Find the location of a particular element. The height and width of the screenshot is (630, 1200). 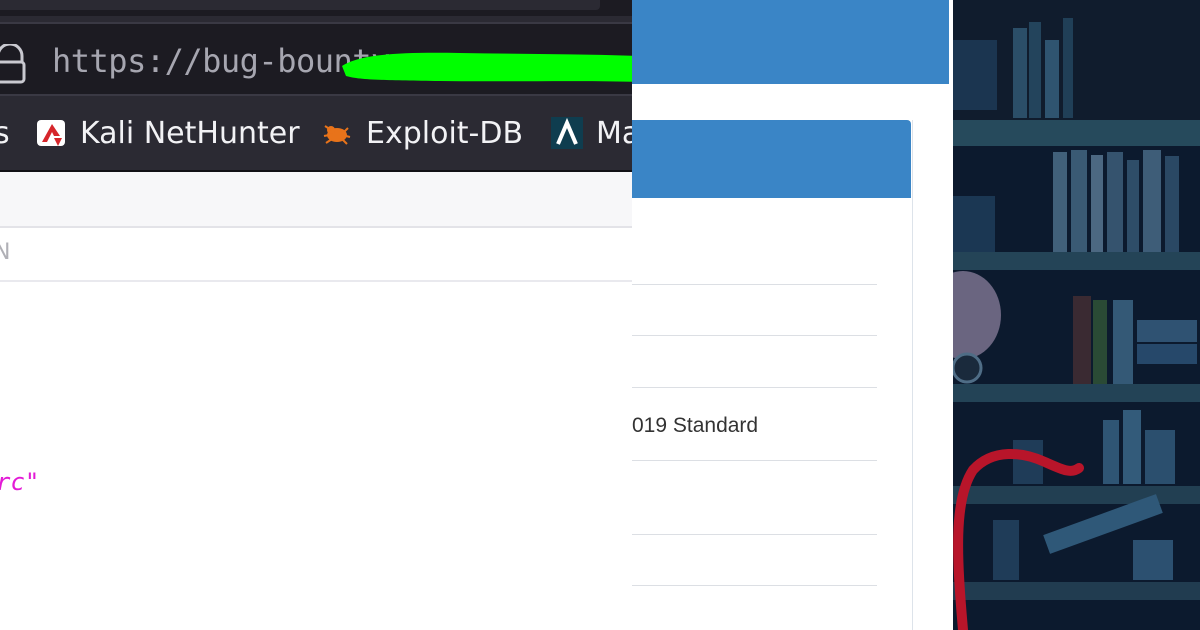

kali-nethunter-icon is located at coordinates (51, 133).